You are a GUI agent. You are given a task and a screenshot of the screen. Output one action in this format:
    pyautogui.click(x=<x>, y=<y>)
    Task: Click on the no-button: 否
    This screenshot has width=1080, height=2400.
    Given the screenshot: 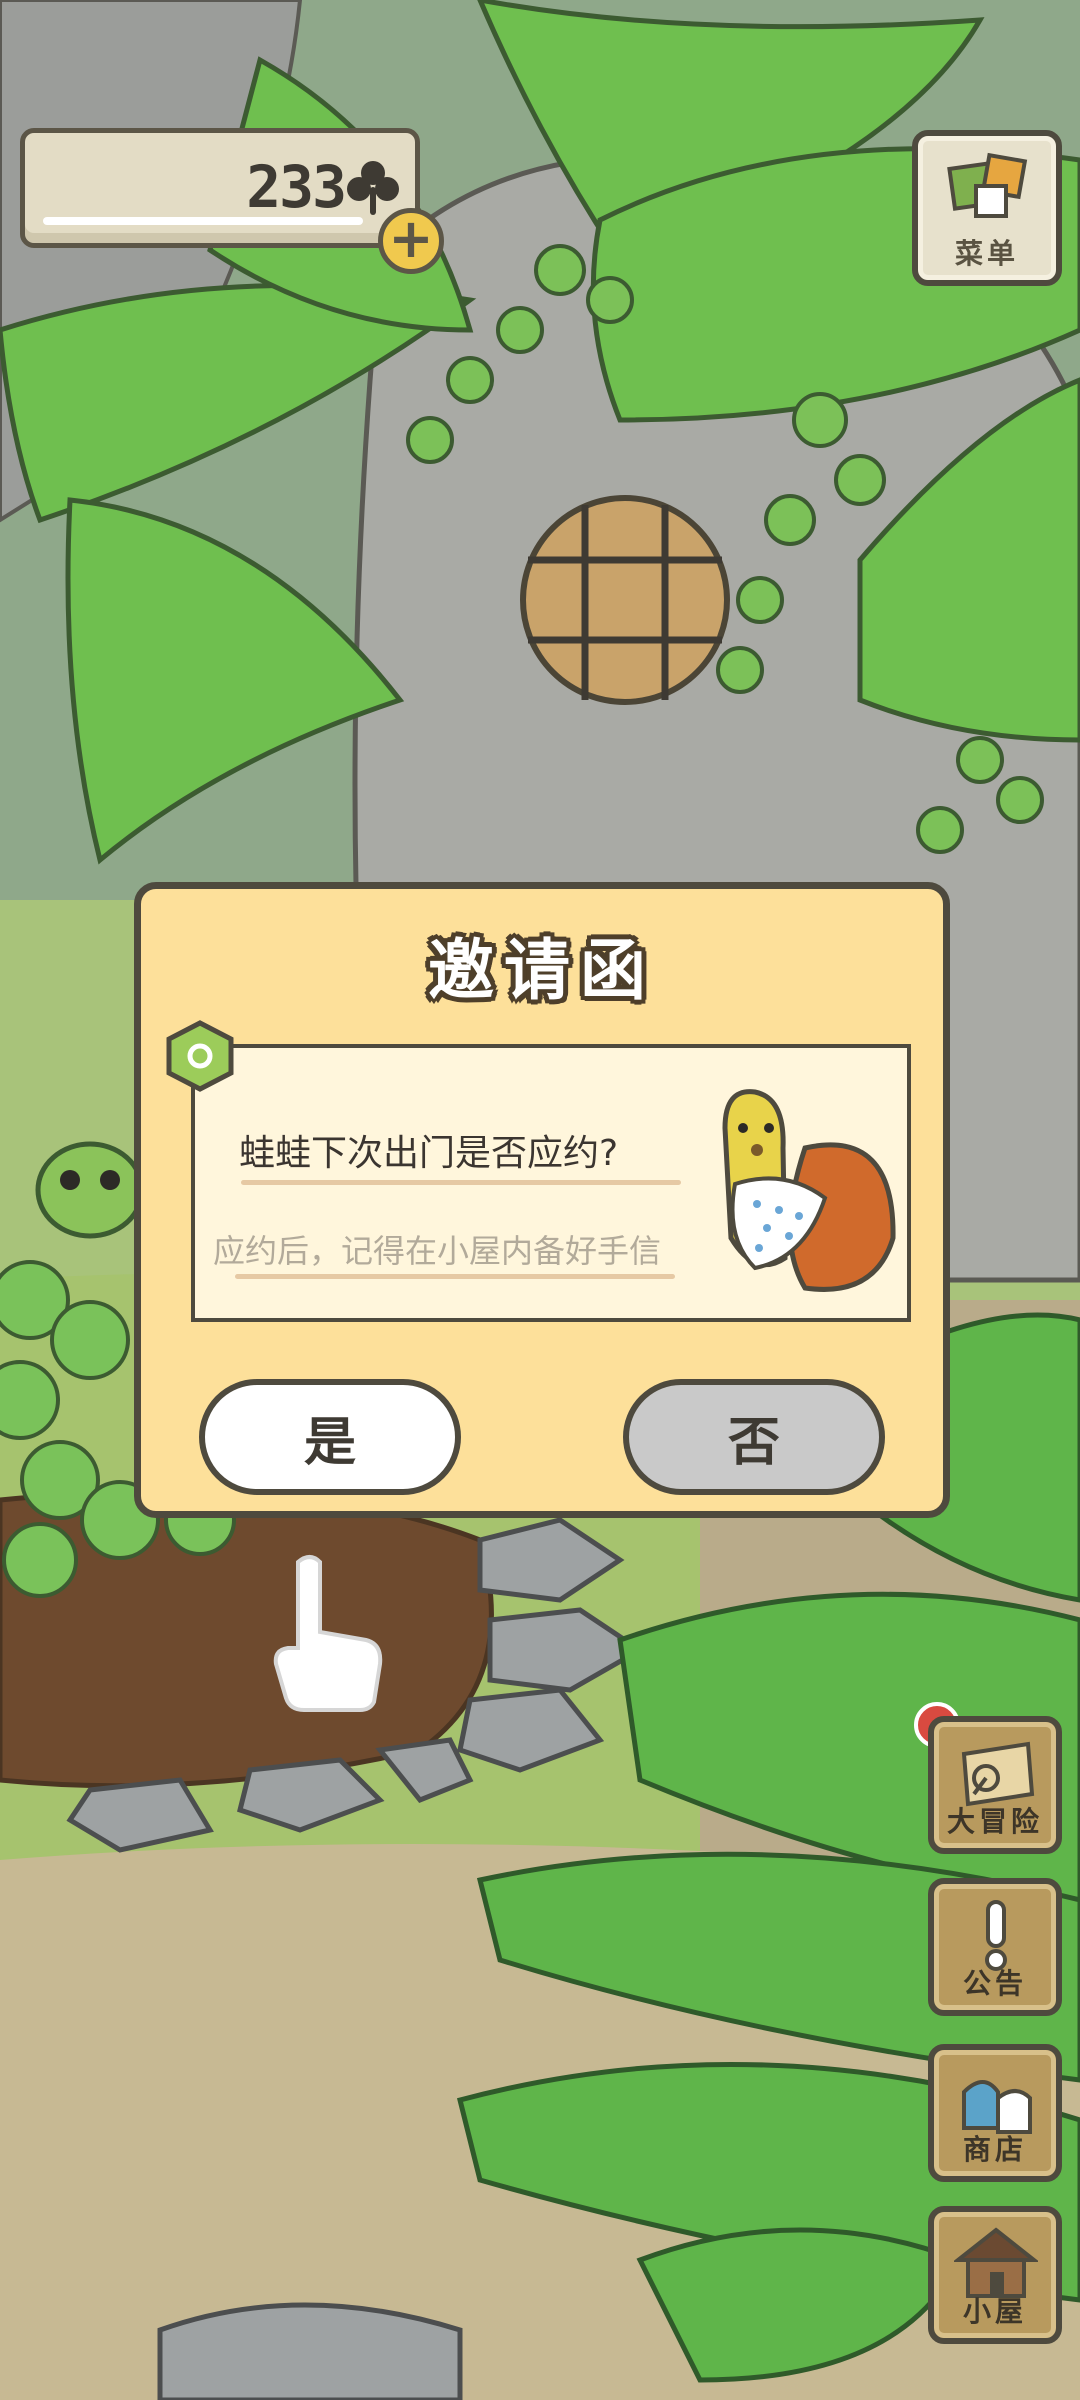 What is the action you would take?
    pyautogui.click(x=754, y=1437)
    